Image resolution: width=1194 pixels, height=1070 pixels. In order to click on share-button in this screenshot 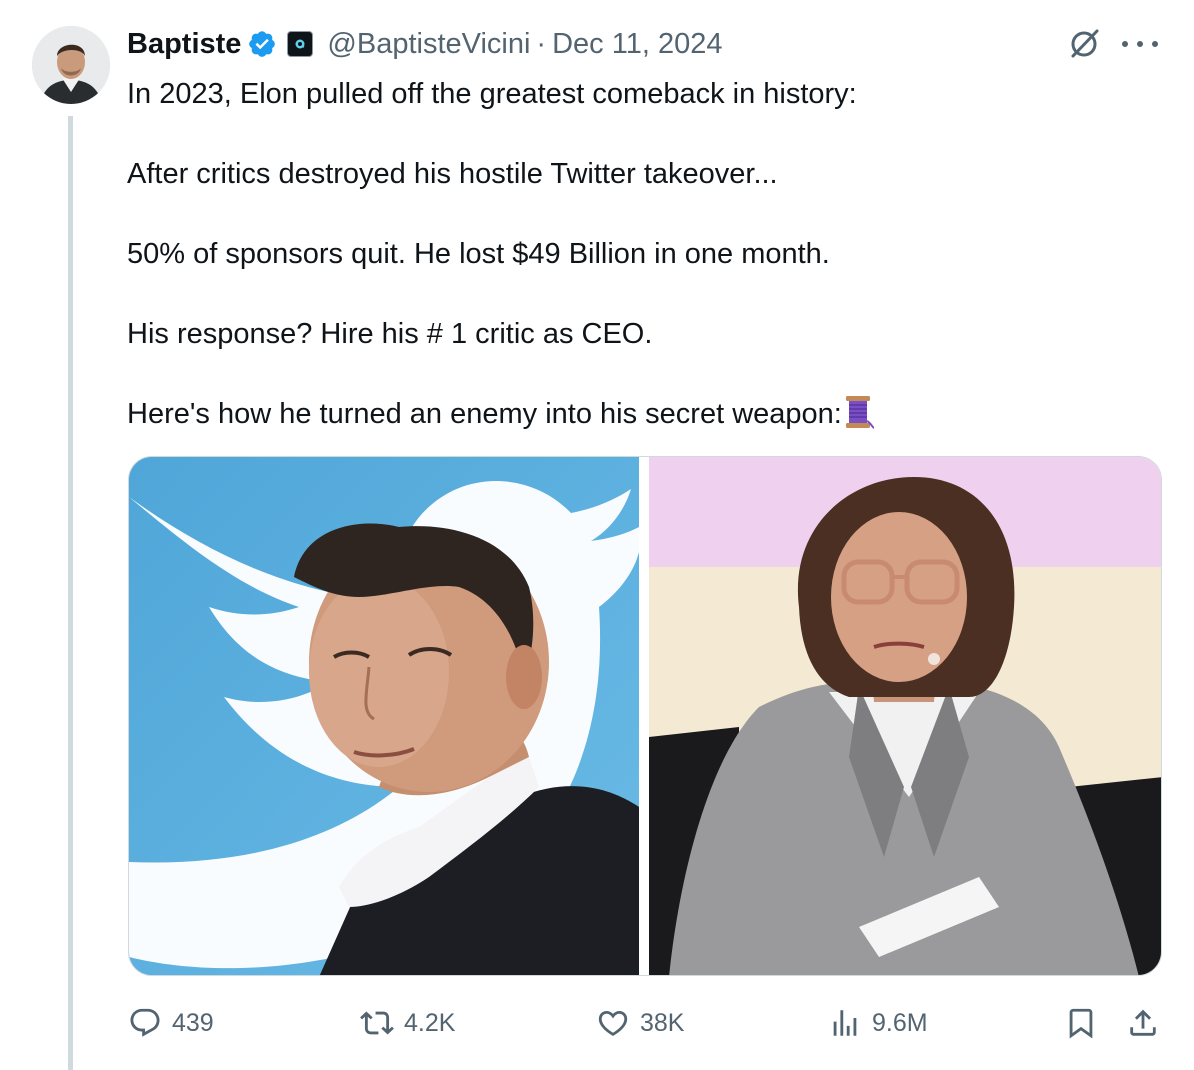, I will do `click(1143, 1023)`.